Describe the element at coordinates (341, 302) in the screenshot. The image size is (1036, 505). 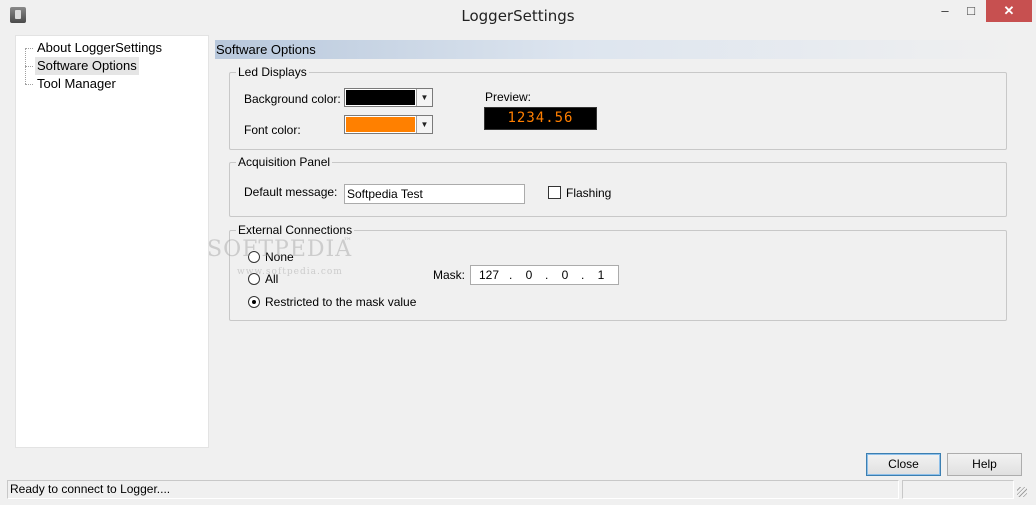
I see `radio-restricted-label: Restricted to the mask value` at that location.